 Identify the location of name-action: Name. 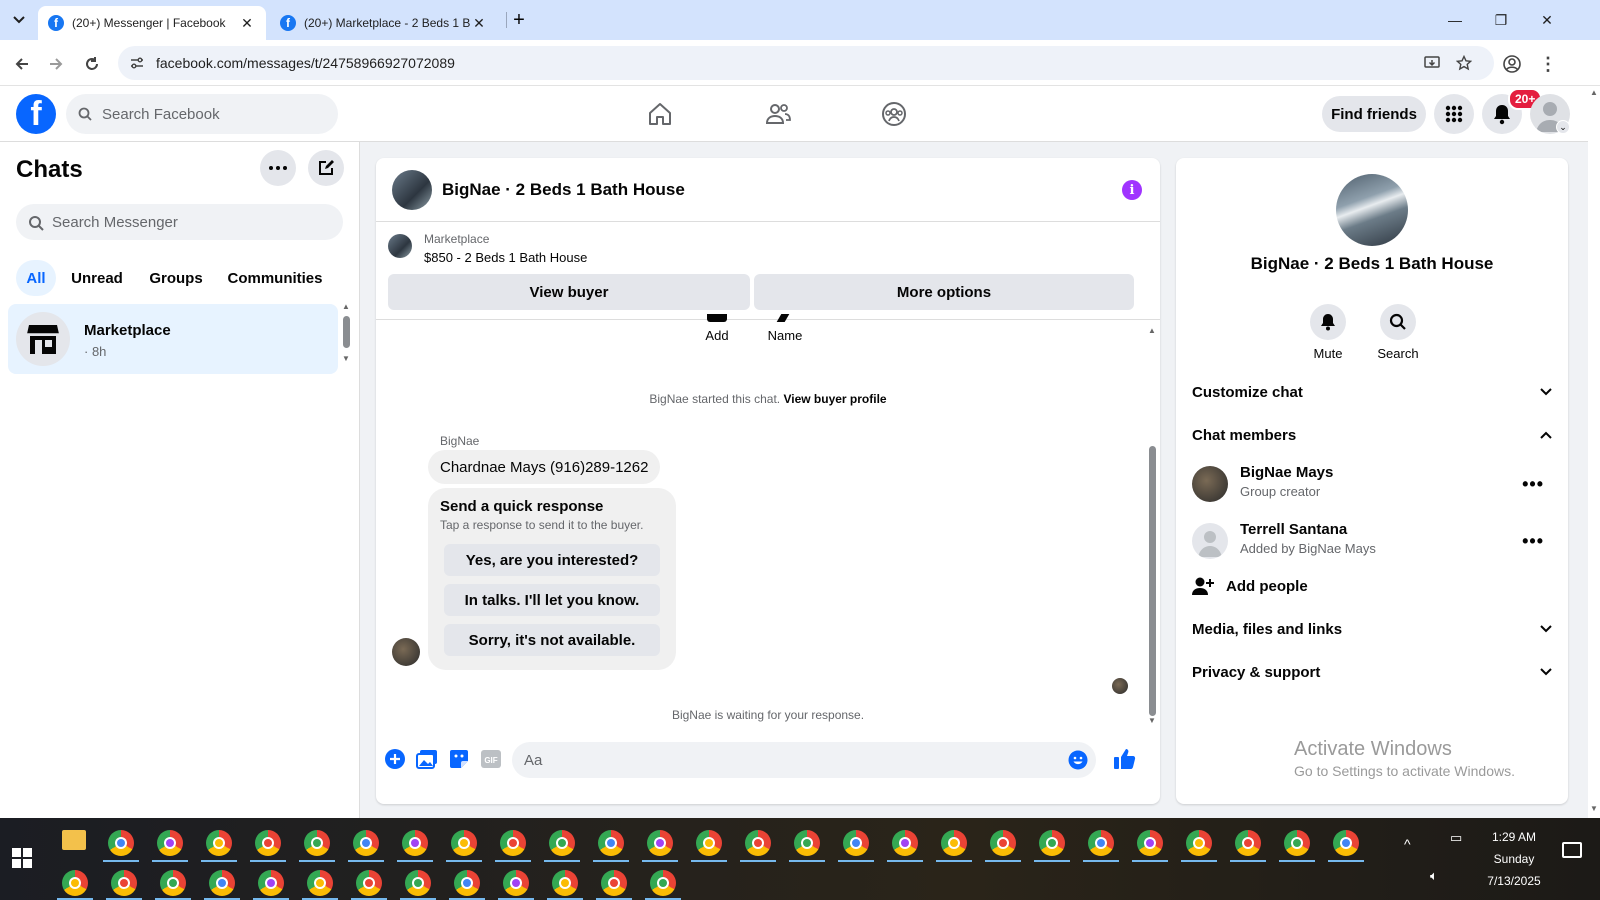
(785, 328).